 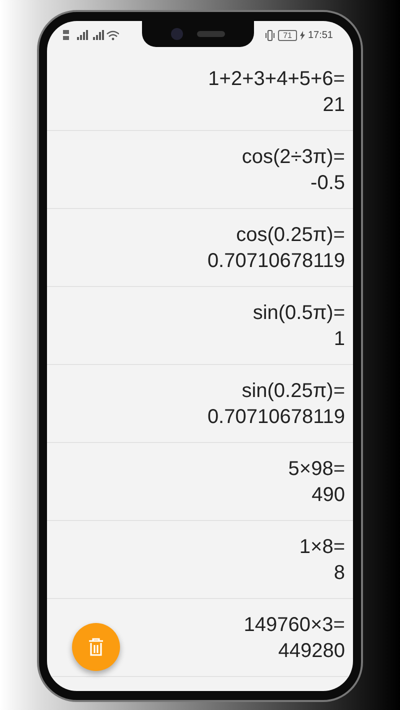 What do you see at coordinates (276, 79) in the screenshot?
I see `expression-text: 1+2+3+4+5+6=` at bounding box center [276, 79].